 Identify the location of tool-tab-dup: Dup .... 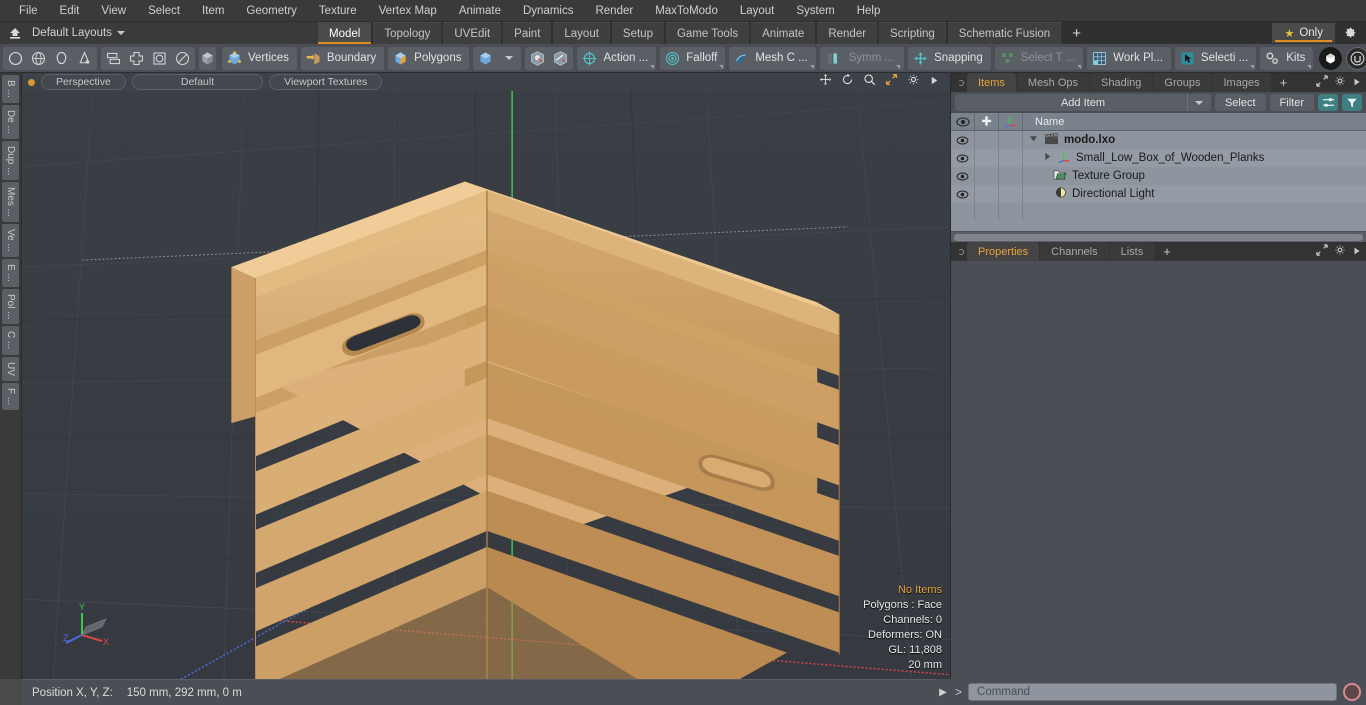
(10, 160).